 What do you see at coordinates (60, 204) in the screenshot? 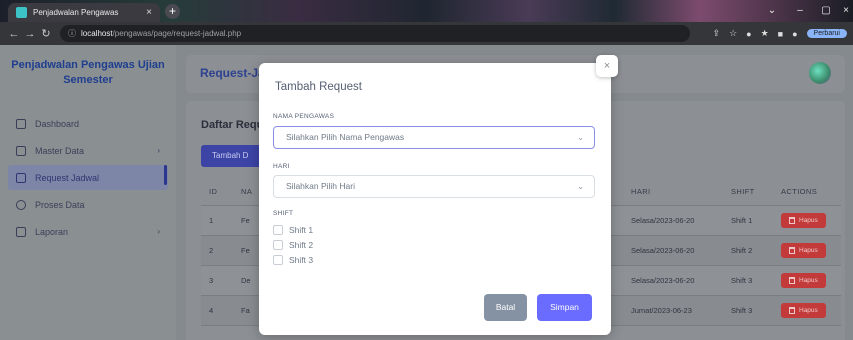
I see `sidebar-item-label: Proses Data` at bounding box center [60, 204].